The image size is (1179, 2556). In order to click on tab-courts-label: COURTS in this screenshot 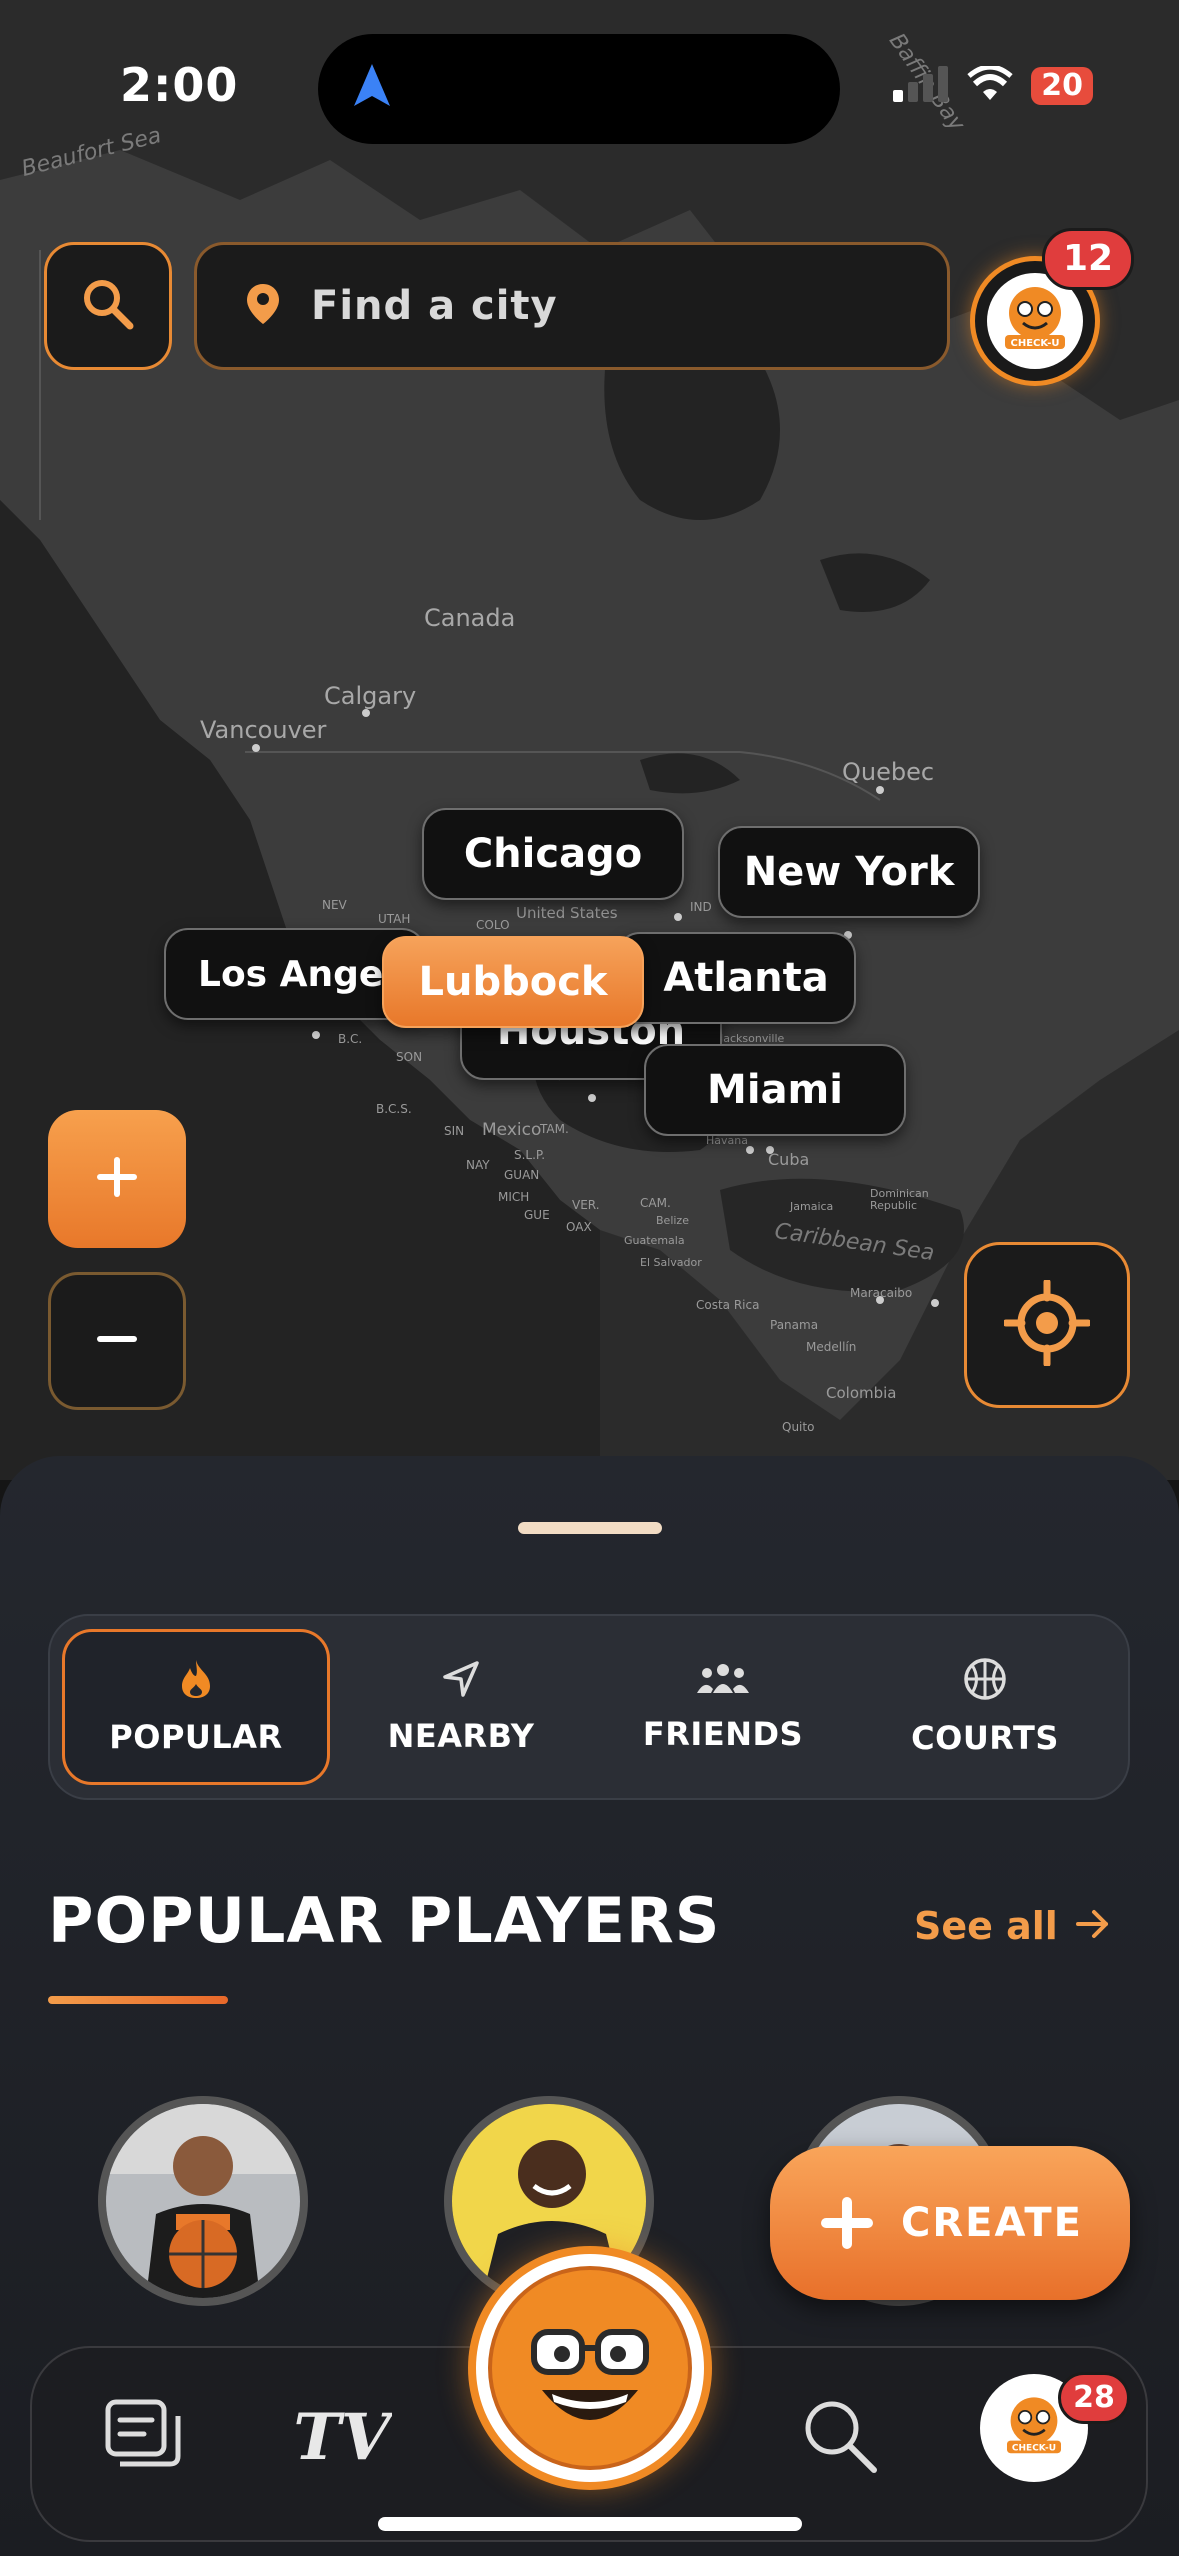, I will do `click(985, 1738)`.